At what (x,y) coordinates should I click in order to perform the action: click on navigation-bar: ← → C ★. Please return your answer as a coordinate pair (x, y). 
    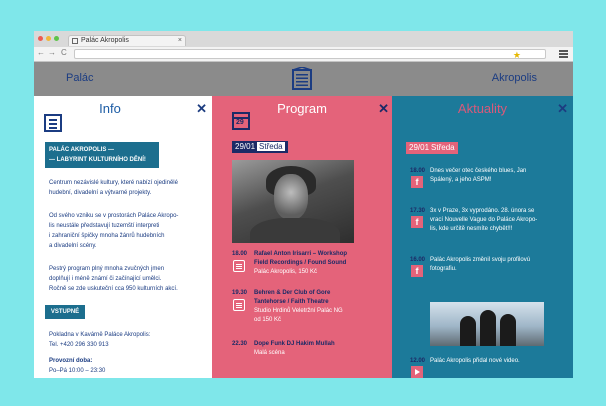
    Looking at the image, I should click on (303, 54).